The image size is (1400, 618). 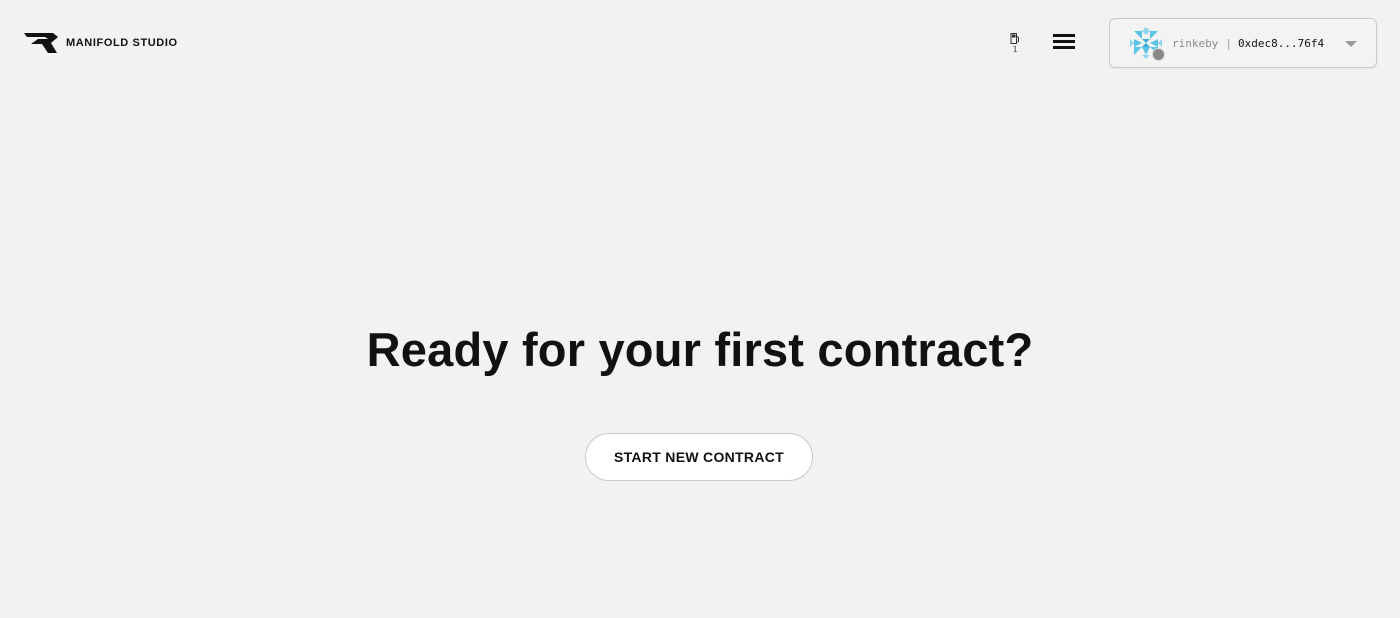 I want to click on chevron-down-icon, so click(x=1351, y=44).